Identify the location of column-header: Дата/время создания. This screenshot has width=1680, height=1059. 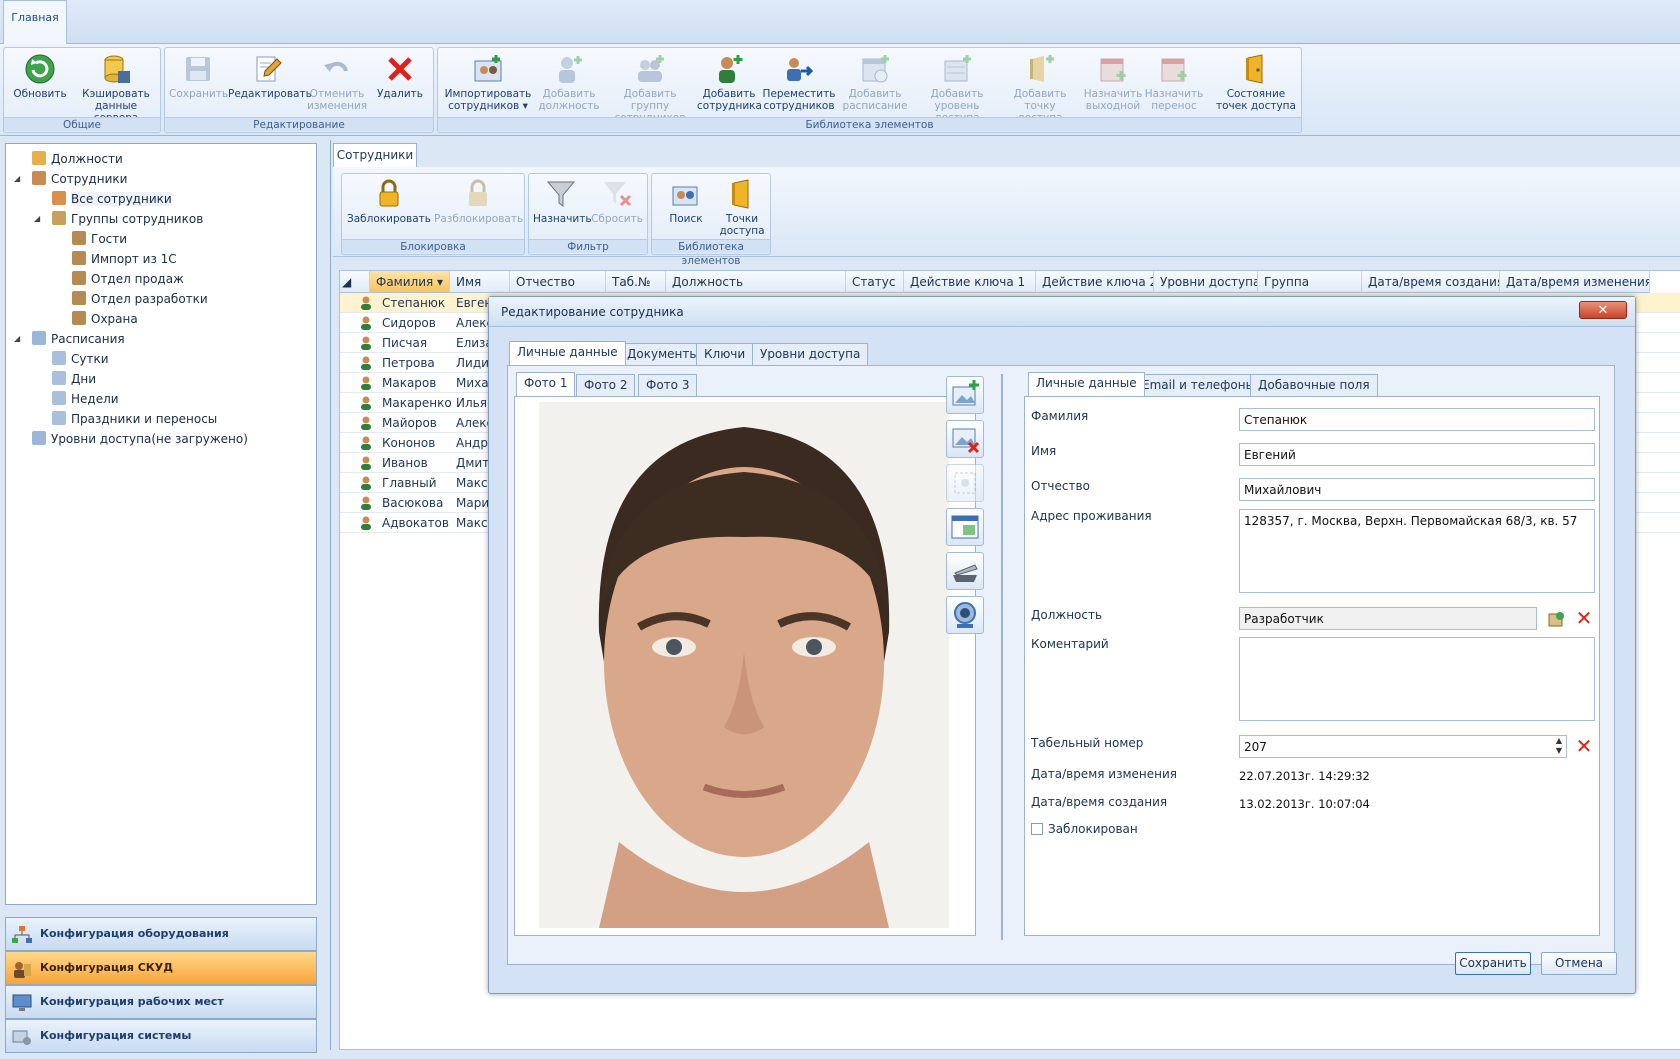
(1431, 282).